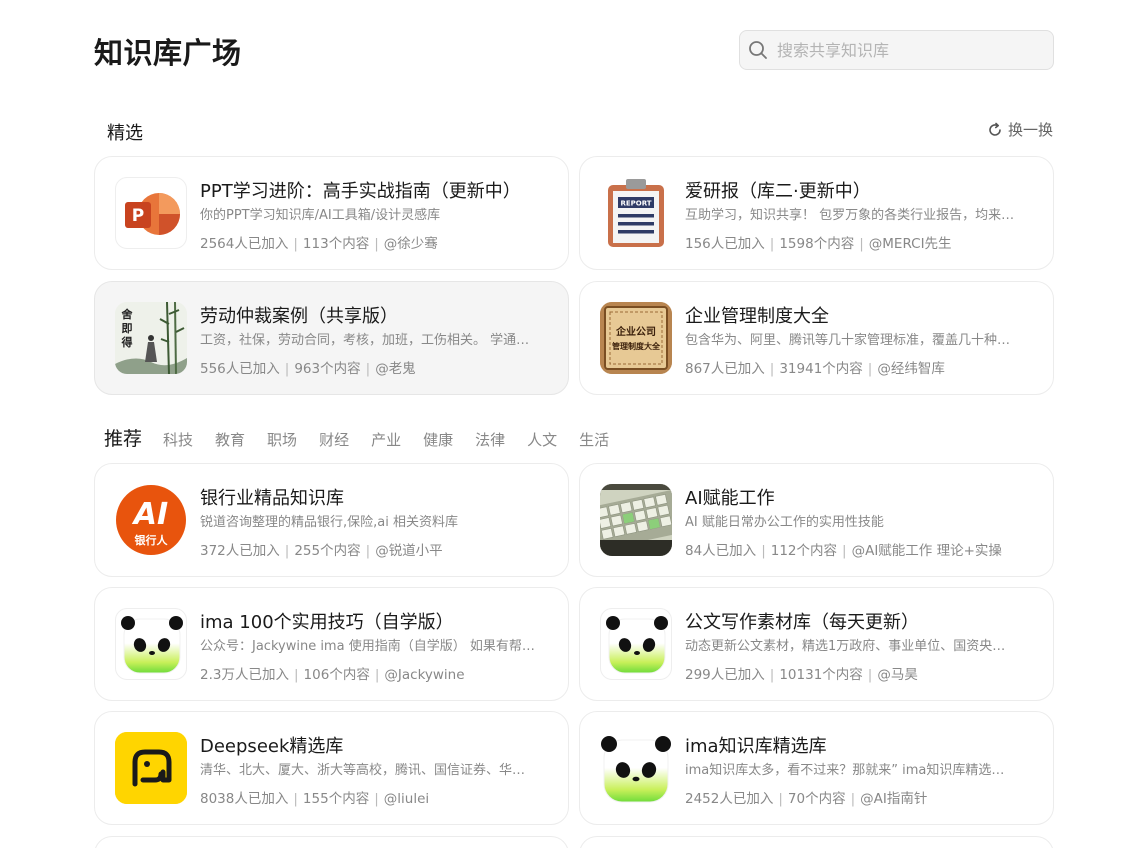  I want to click on member-count: 8038人已加入, so click(244, 799).